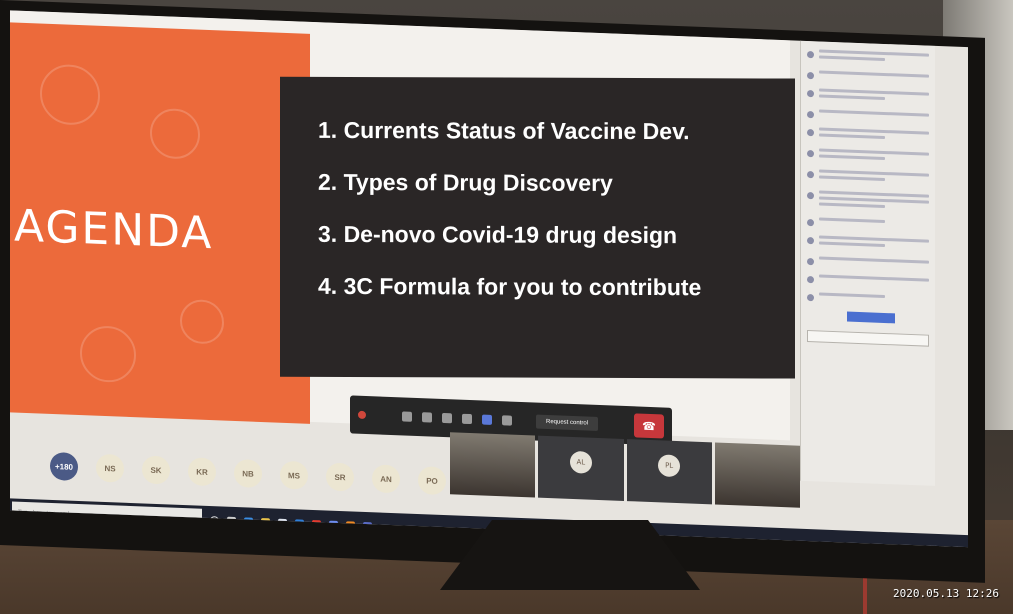  I want to click on agenda-title: AGENDA, so click(114, 230).